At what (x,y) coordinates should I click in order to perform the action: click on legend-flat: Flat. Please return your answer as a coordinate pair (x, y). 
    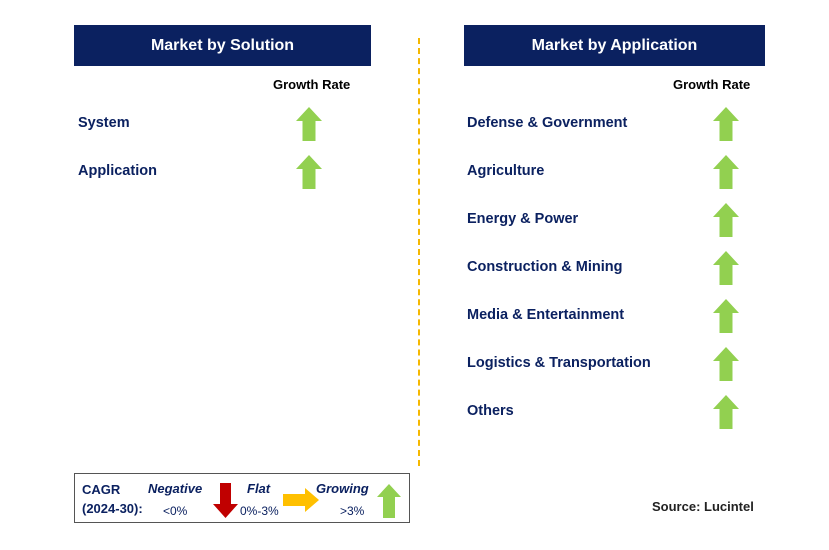
    Looking at the image, I should click on (259, 488).